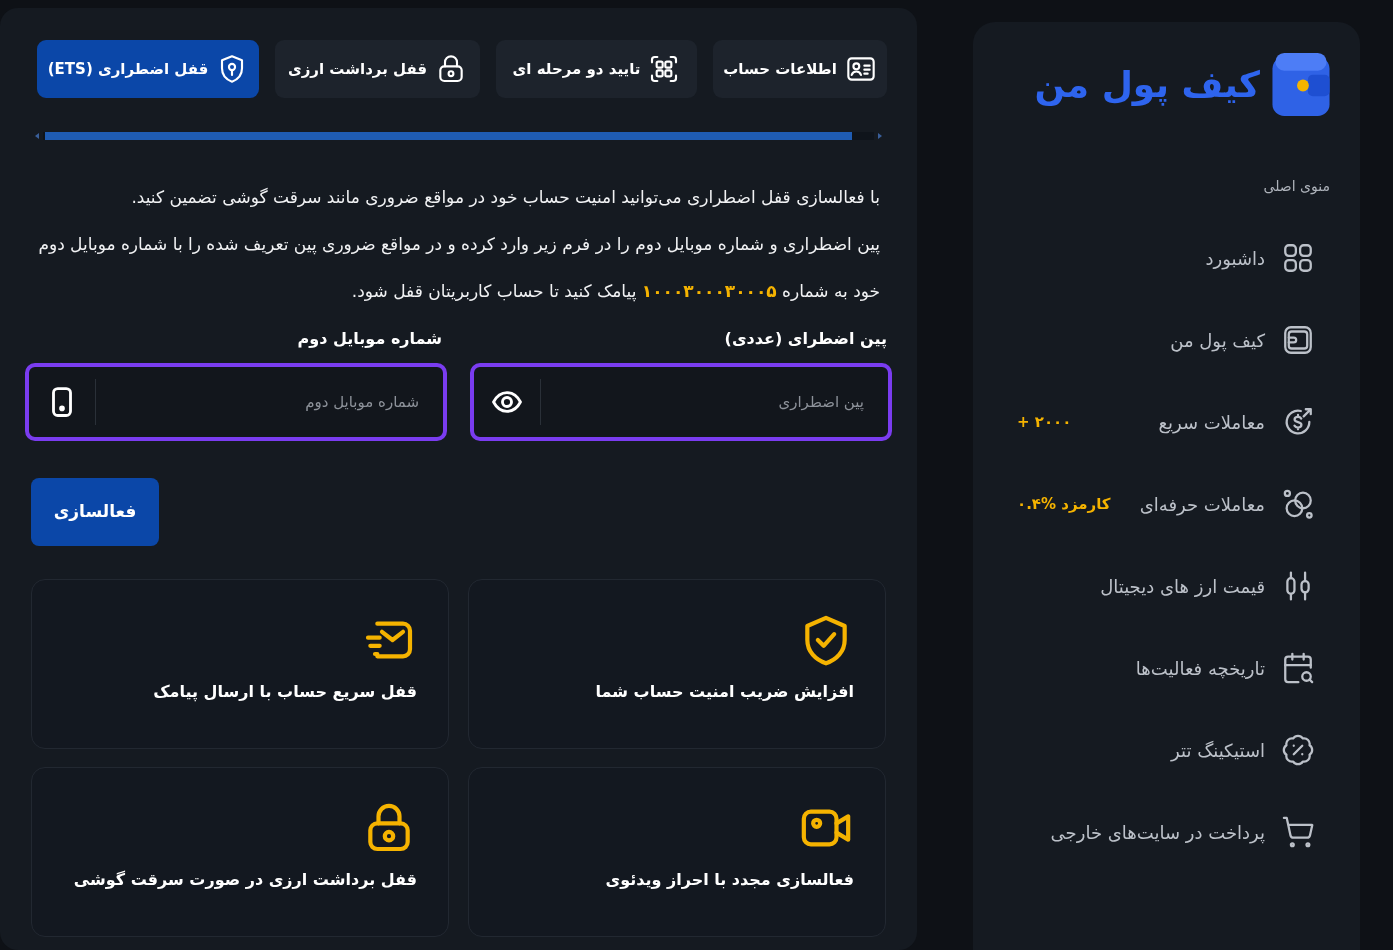  I want to click on sidebar-menu-item: کیف پول من, so click(1242, 340).